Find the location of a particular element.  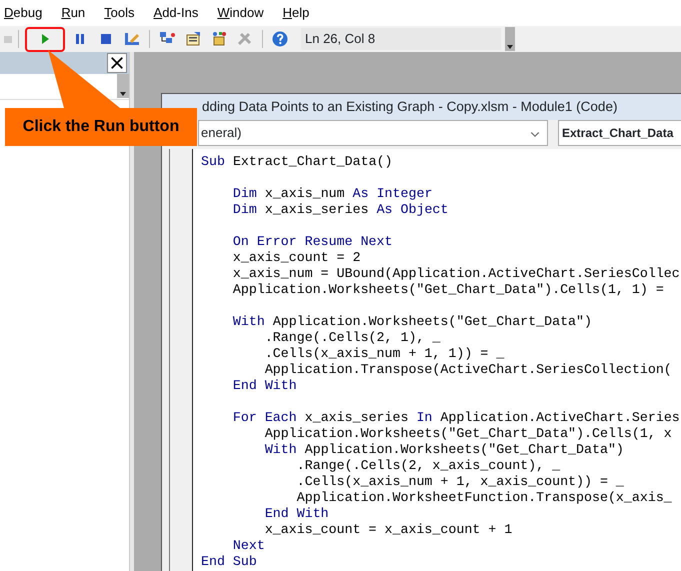

code-line: Application.Transpose(ActiveChart.SeriesCollection( is located at coordinates (468, 370).